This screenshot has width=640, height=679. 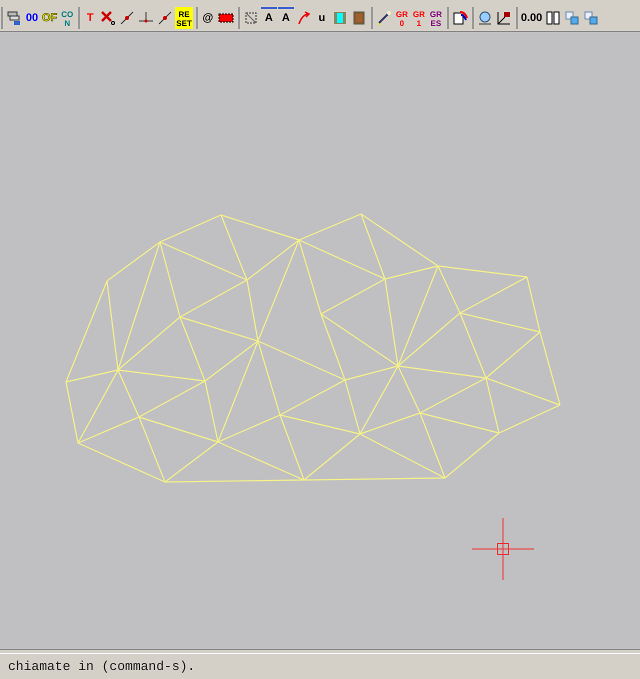 I want to click on axis-icon, so click(x=504, y=18).